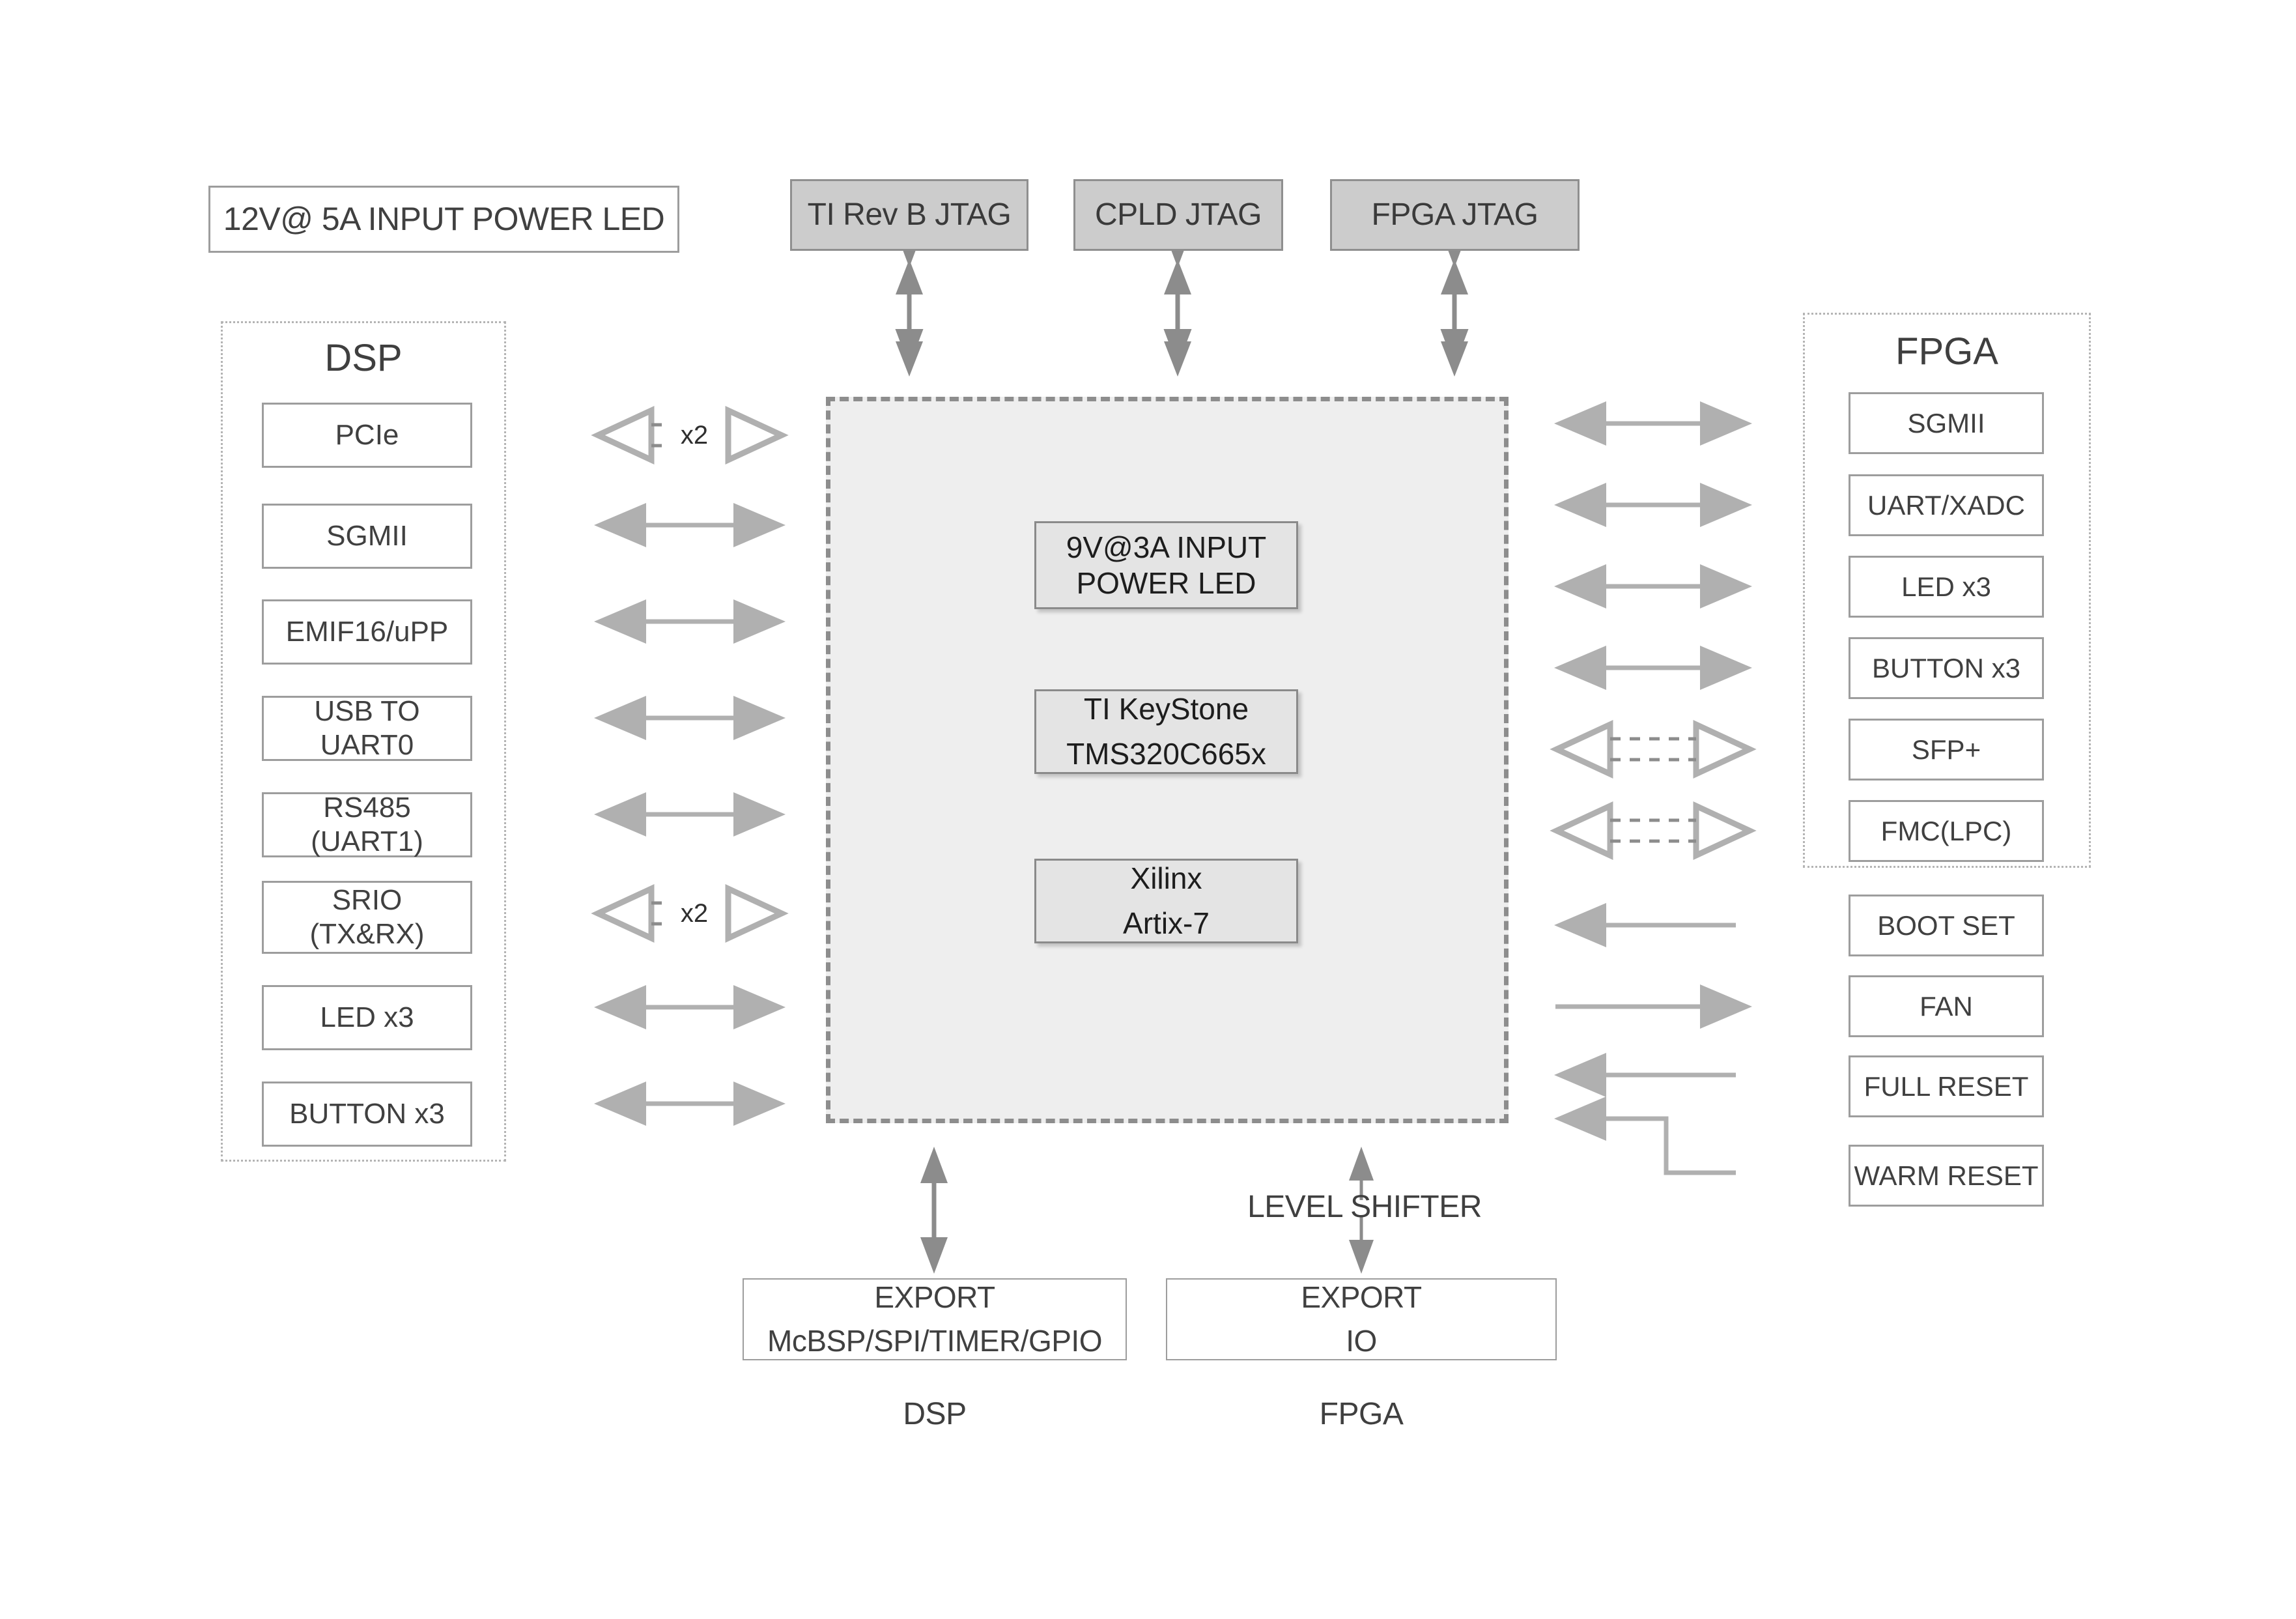 This screenshot has height=1619, width=2296. I want to click on power-input-led-label: 12V@ 5A INPUT POWER LED, so click(444, 219).